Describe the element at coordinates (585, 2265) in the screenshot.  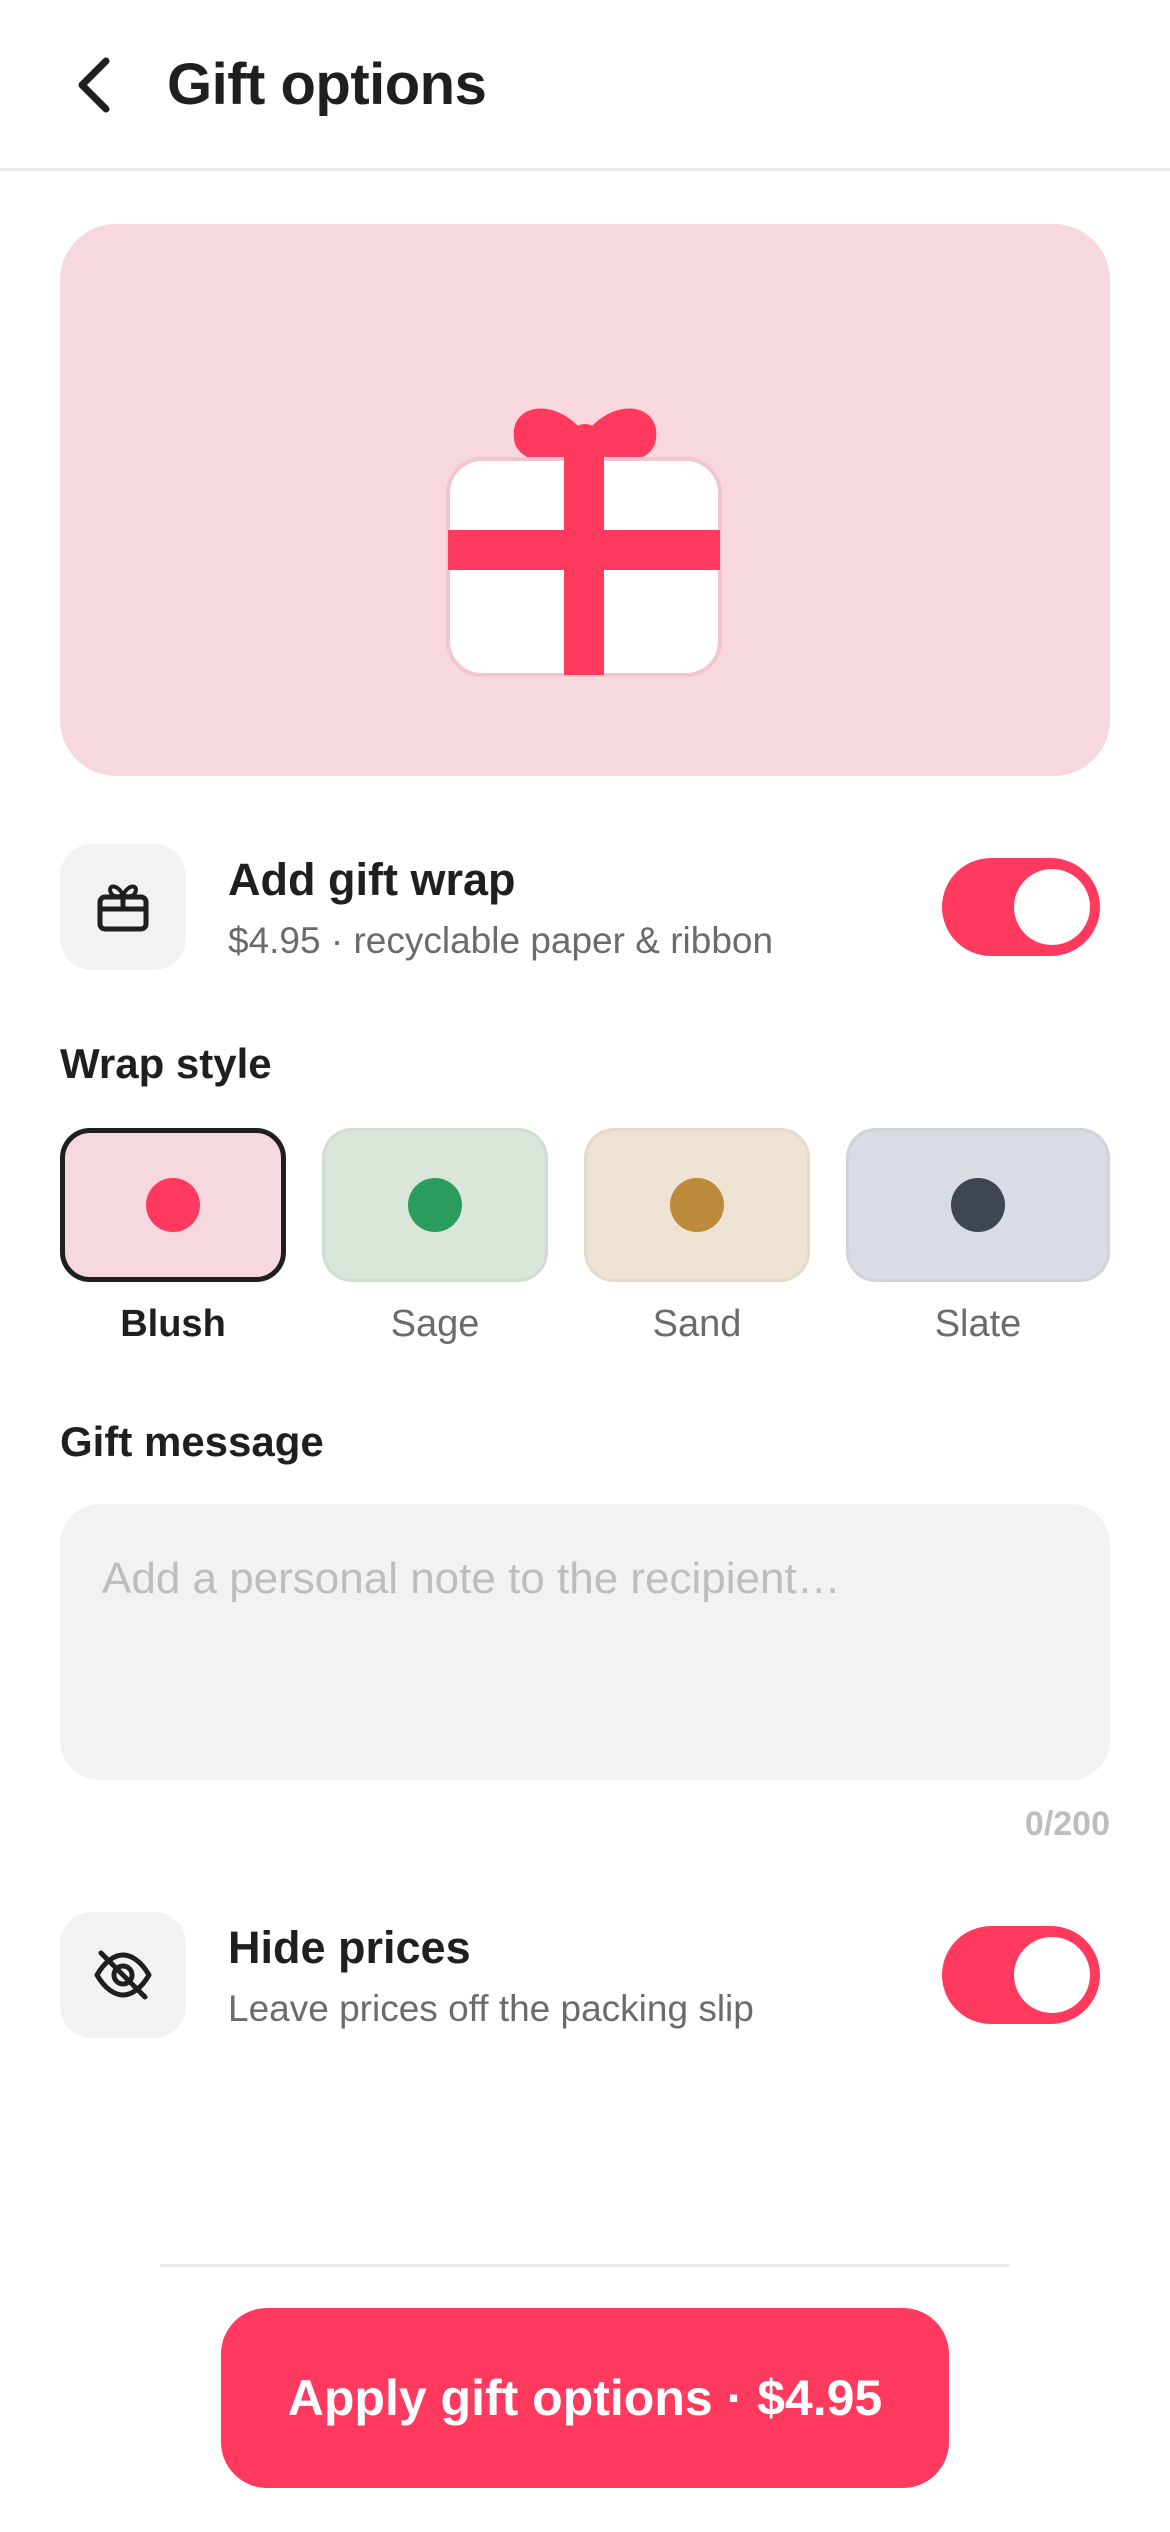
I see `footer-divider` at that location.